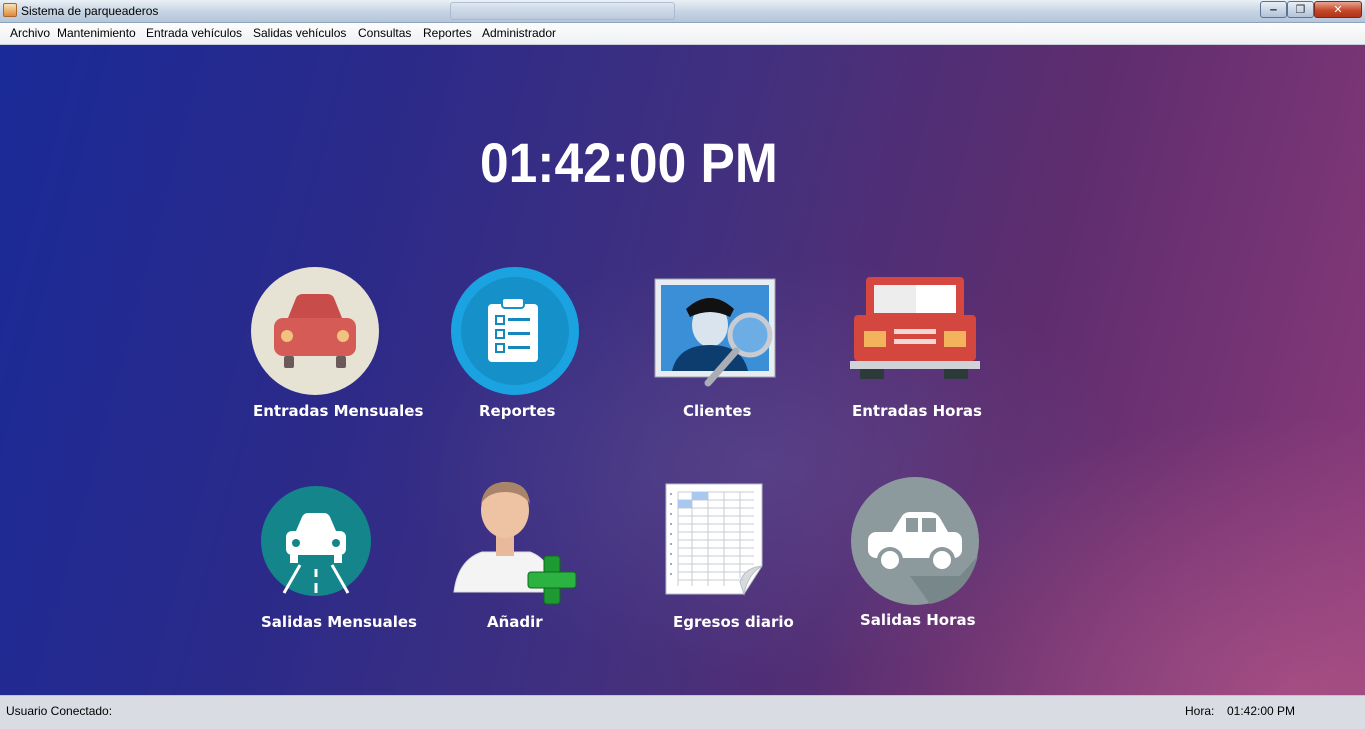  Describe the element at coordinates (1200, 711) in the screenshot. I see `hora-label: Hora:` at that location.